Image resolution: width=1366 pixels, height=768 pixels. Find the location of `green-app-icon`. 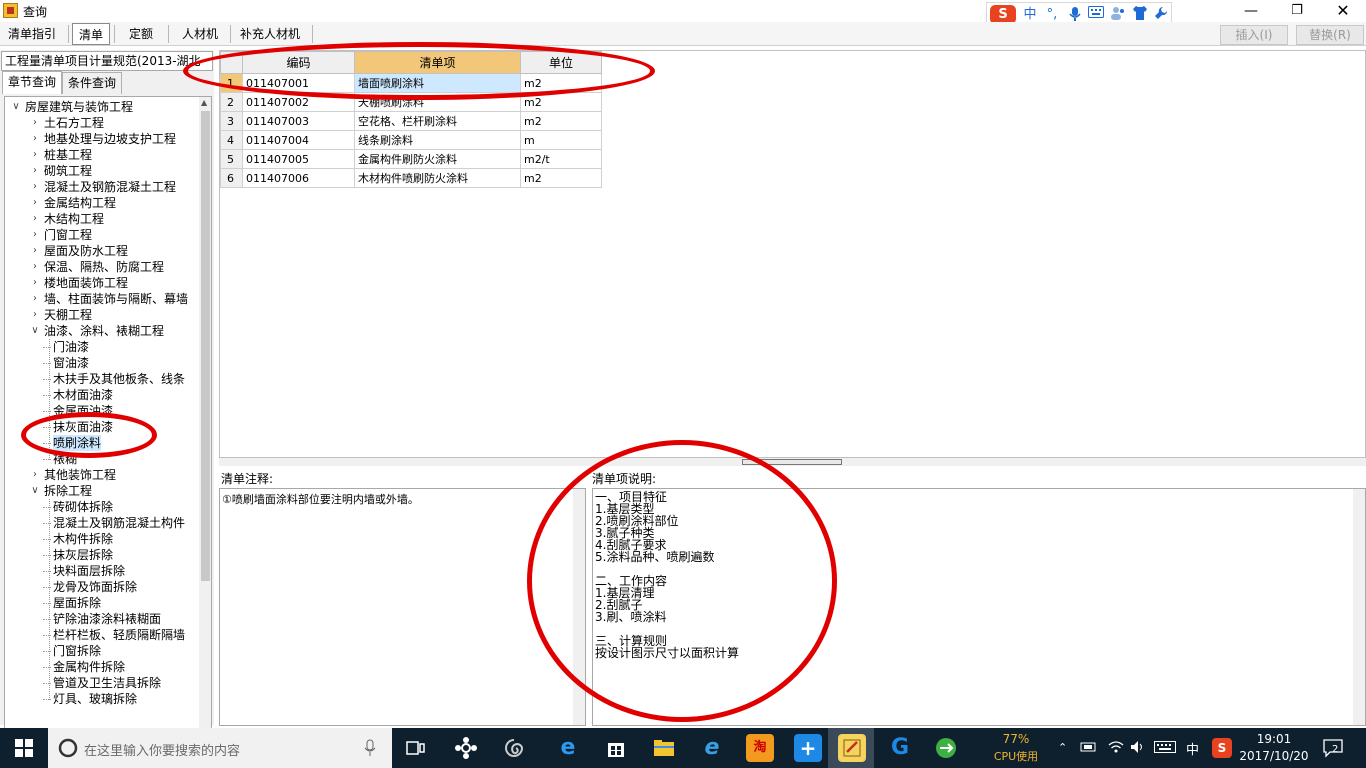

green-app-icon is located at coordinates (946, 748).